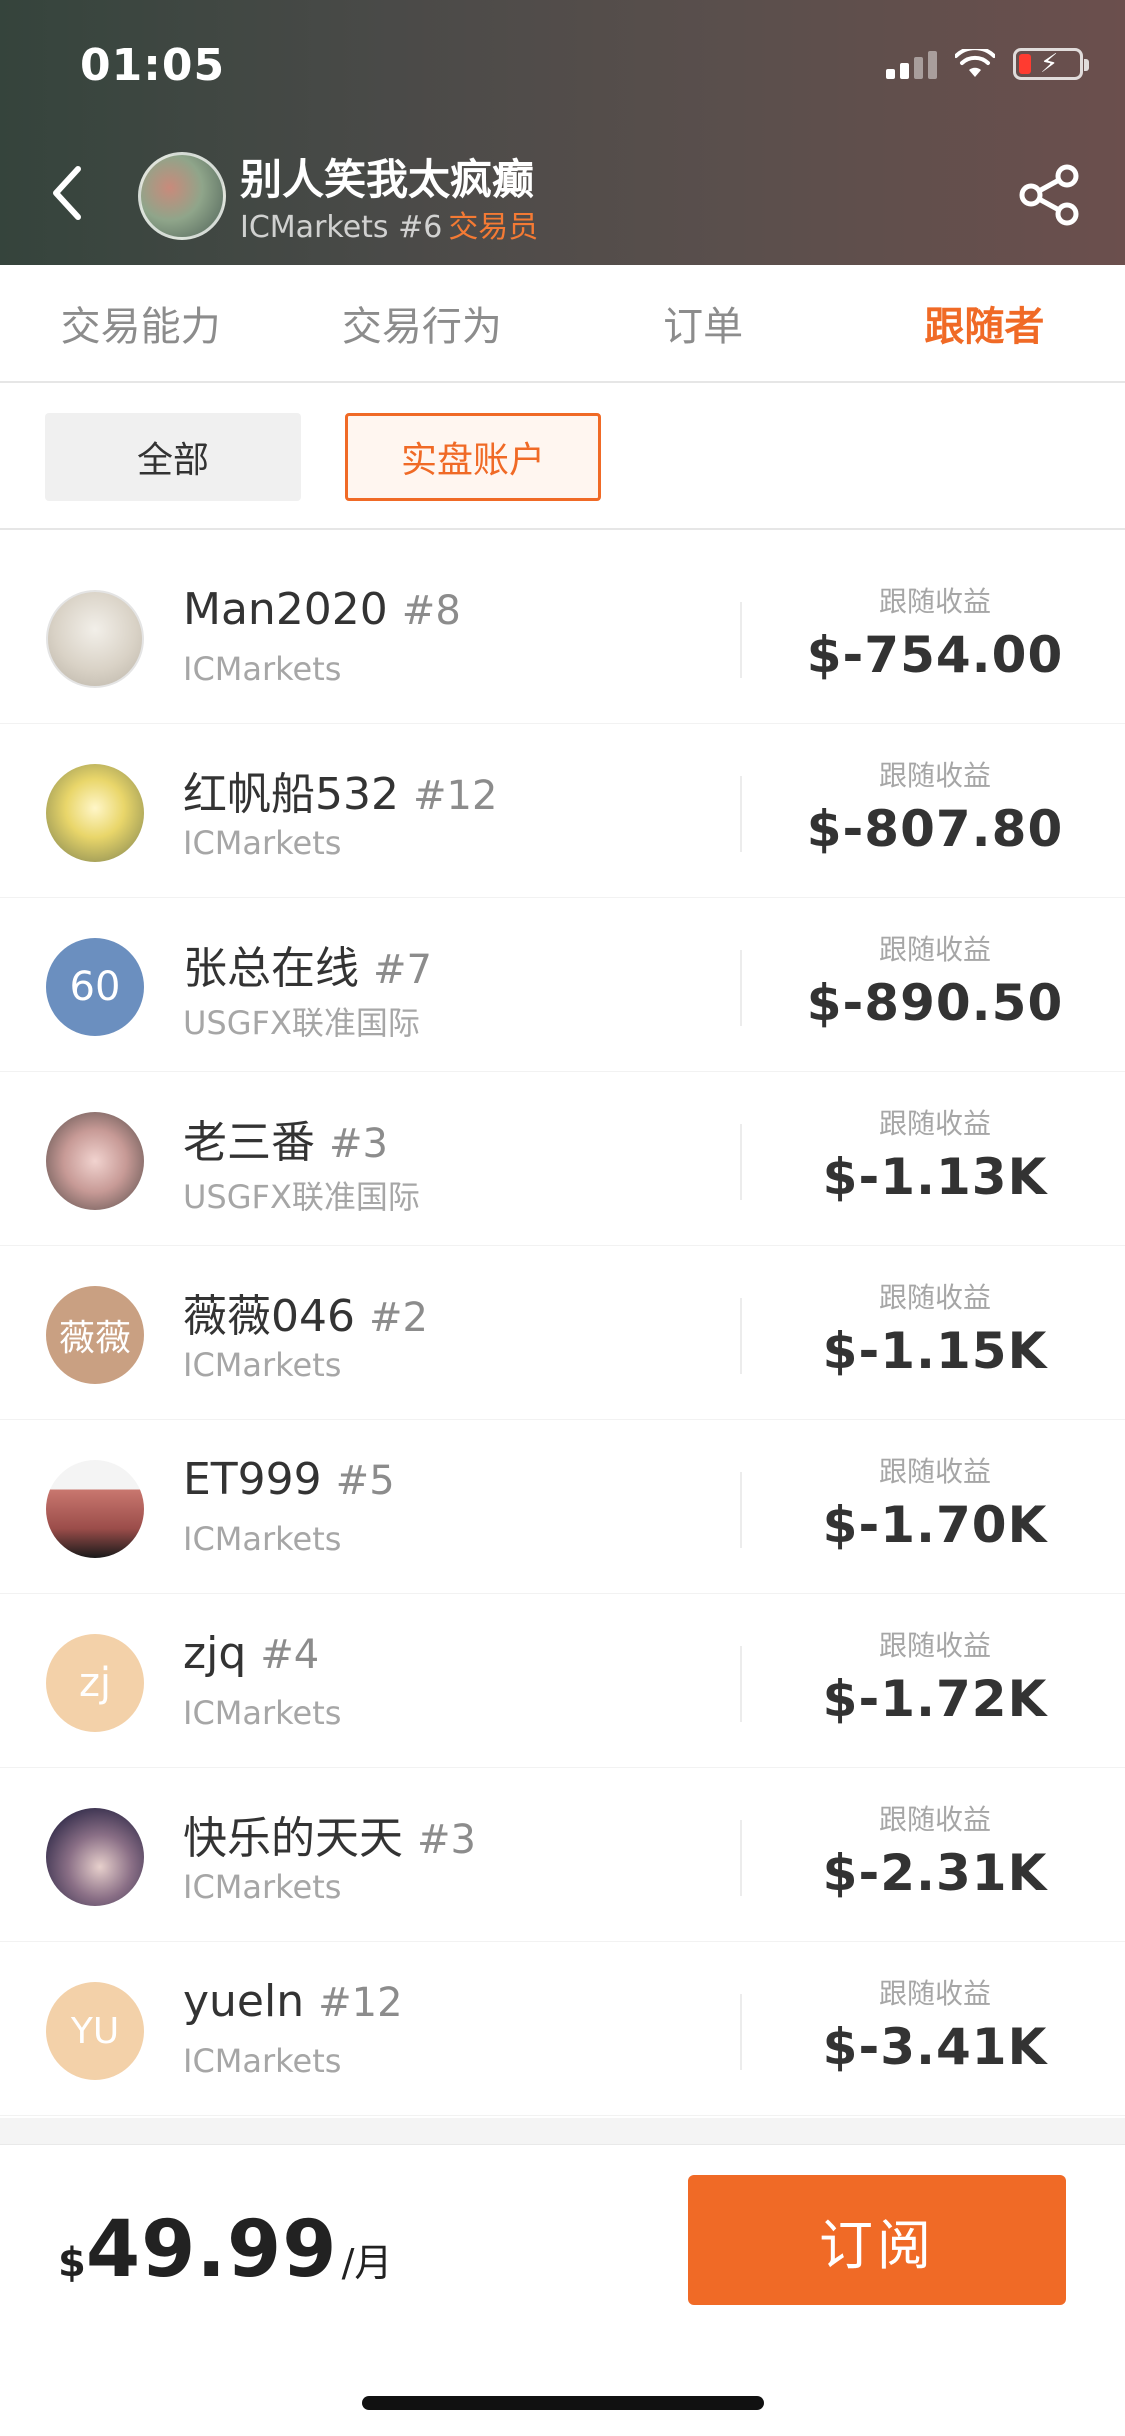  What do you see at coordinates (935, 1003) in the screenshot?
I see `earn-value: $-890.50` at bounding box center [935, 1003].